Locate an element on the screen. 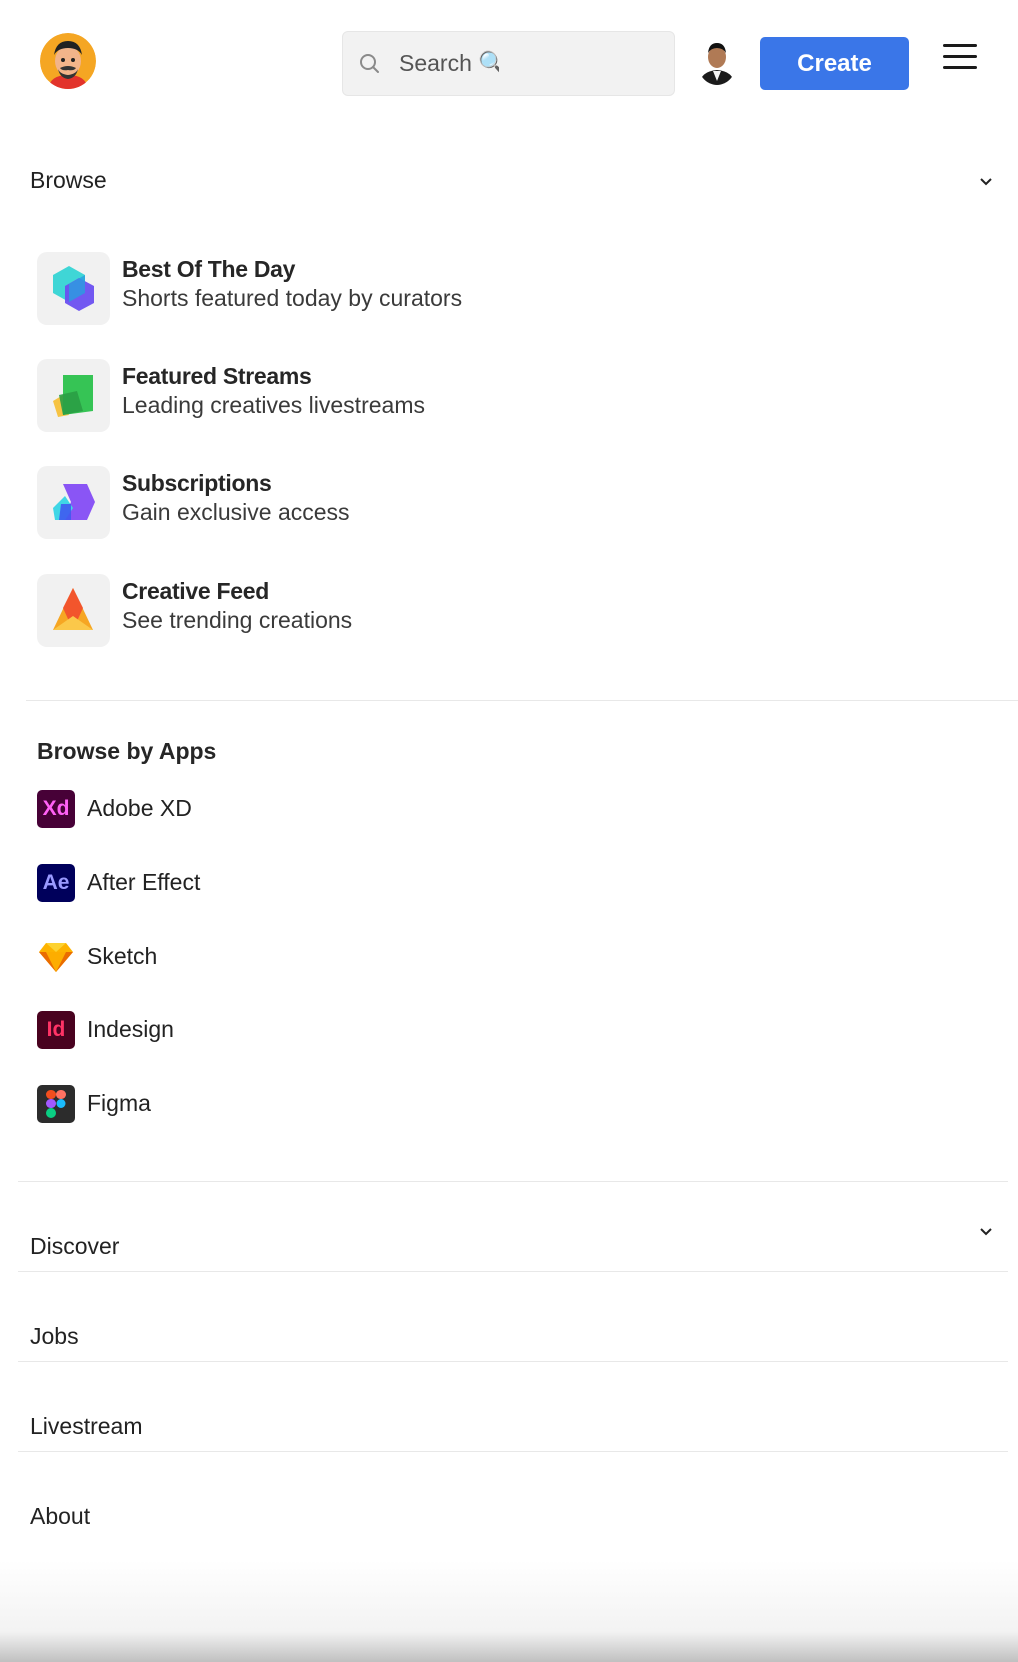 The height and width of the screenshot is (1662, 1018). browse-item-creative-feed: Creative Feed See trending creations is located at coordinates (437, 611).